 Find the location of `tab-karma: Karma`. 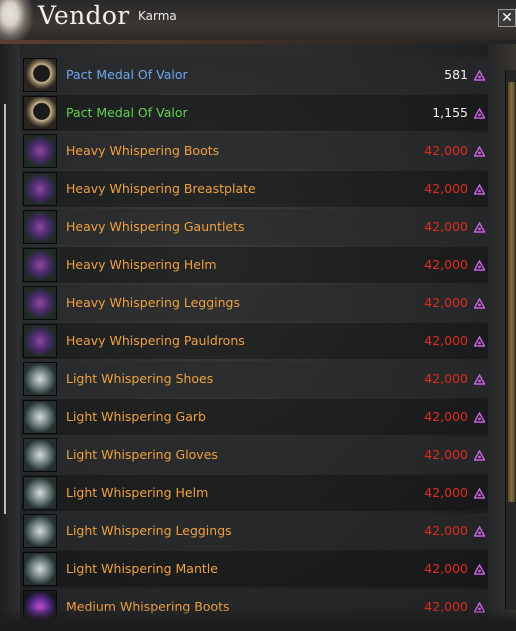

tab-karma: Karma is located at coordinates (157, 16).